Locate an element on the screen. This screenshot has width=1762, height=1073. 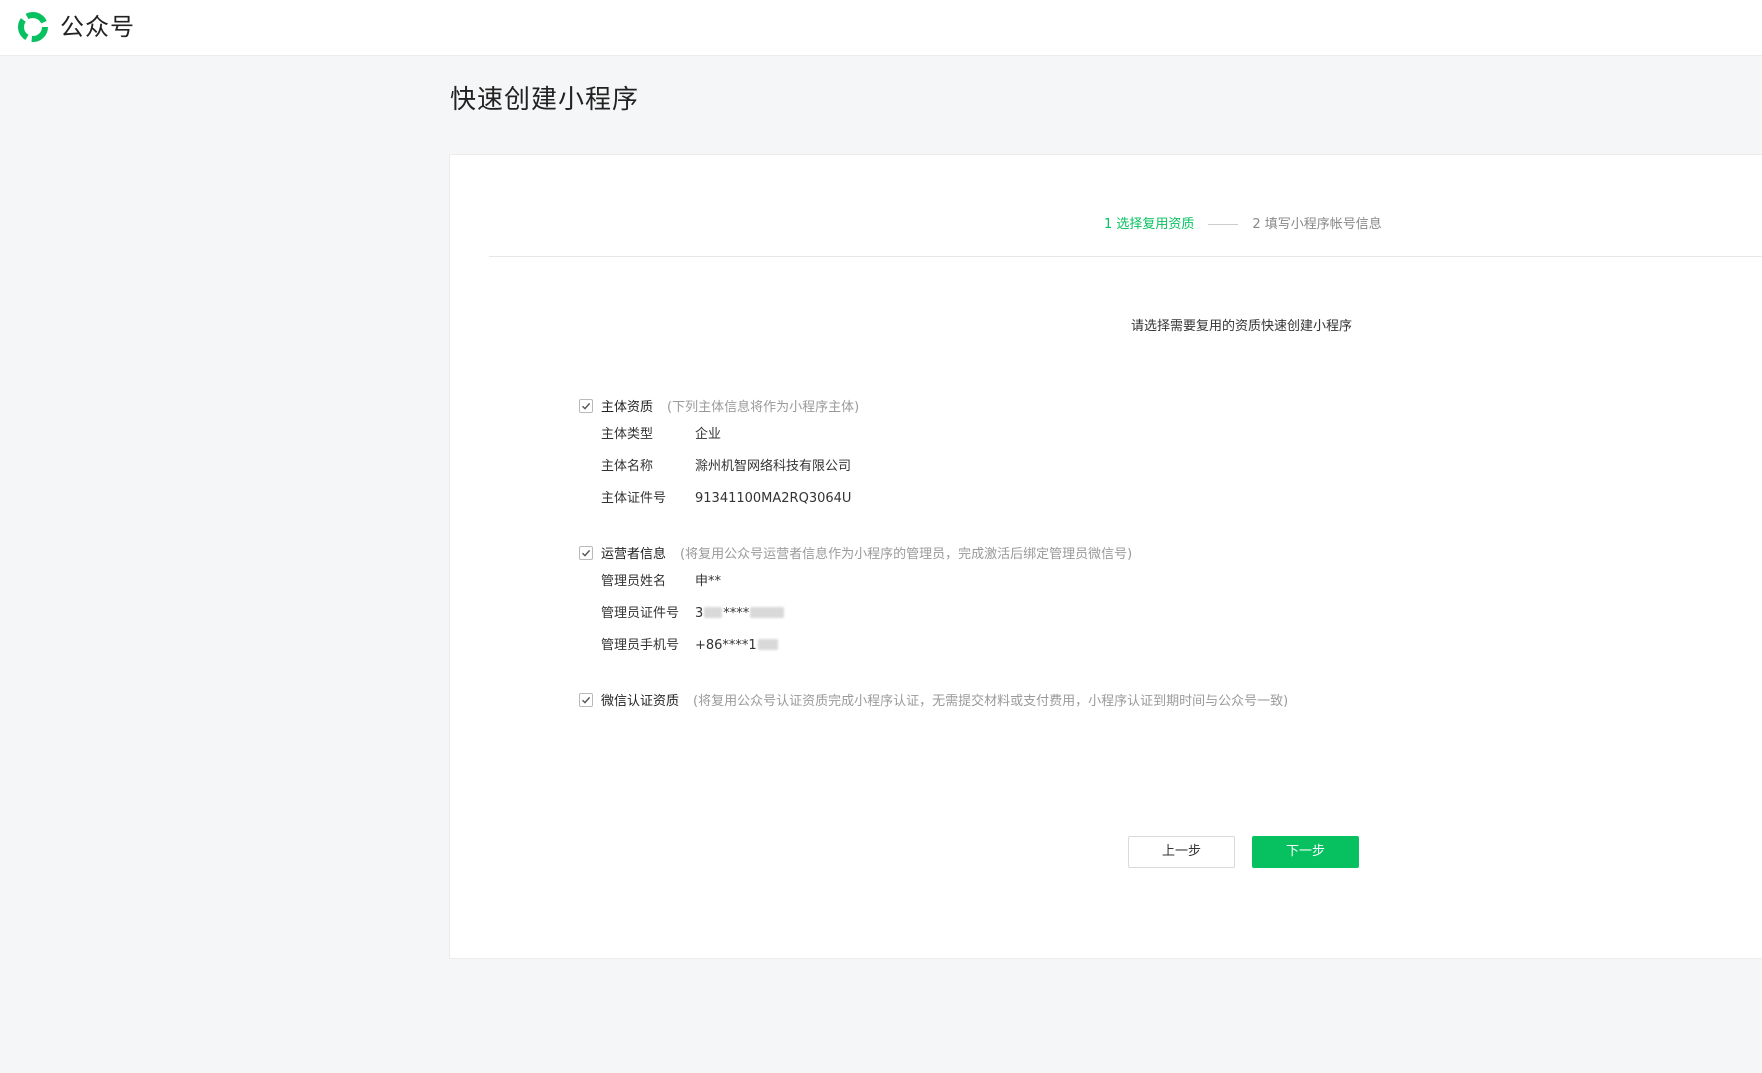
row-value: 91341100MA2RQ3064U is located at coordinates (773, 498).